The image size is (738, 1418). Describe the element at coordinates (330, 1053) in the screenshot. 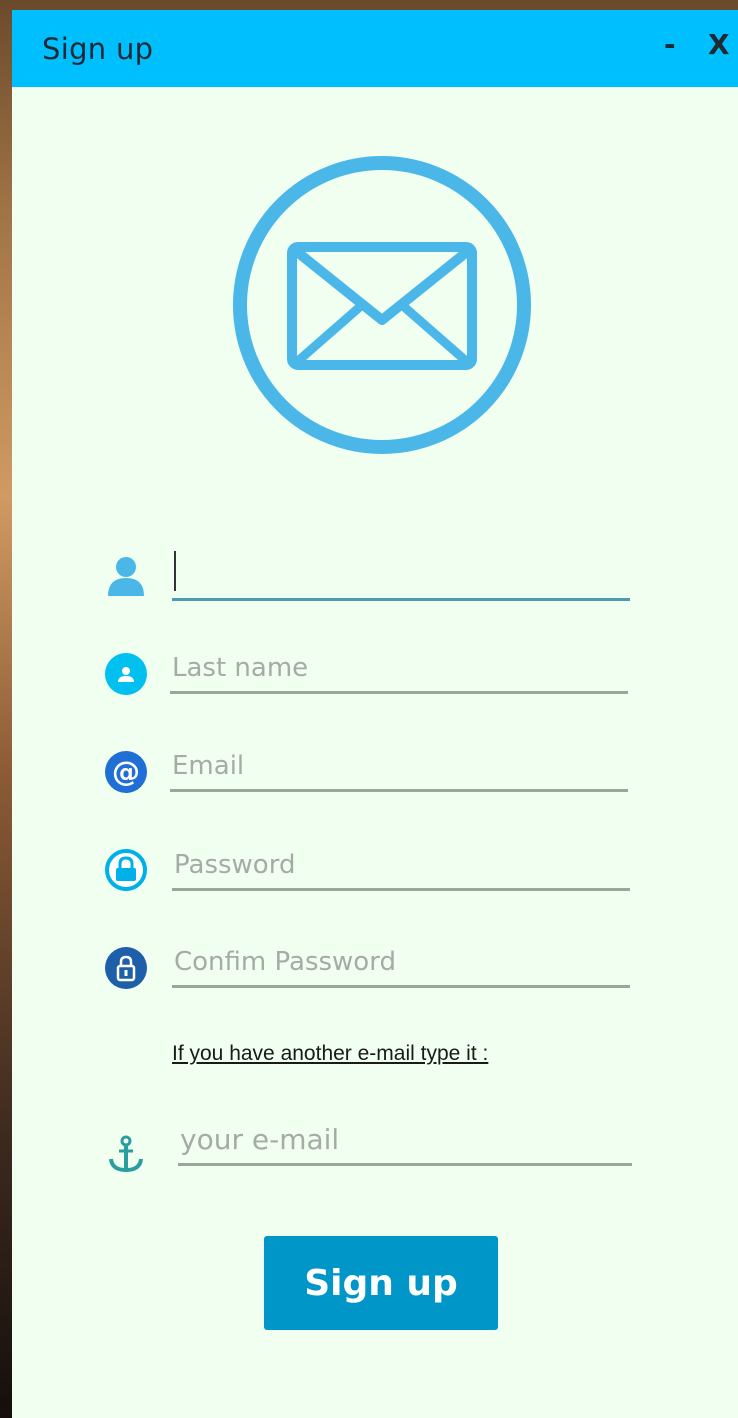

I see `alt-email-hint: If you have another e-mail type it :` at that location.